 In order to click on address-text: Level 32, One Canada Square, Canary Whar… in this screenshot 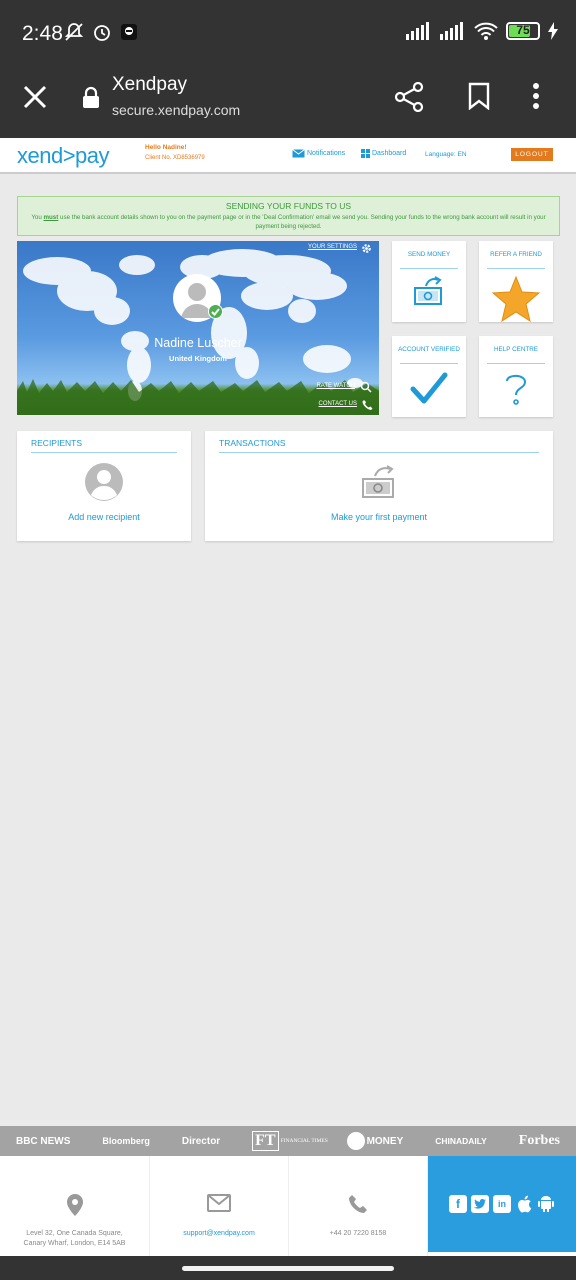, I will do `click(74, 1238)`.